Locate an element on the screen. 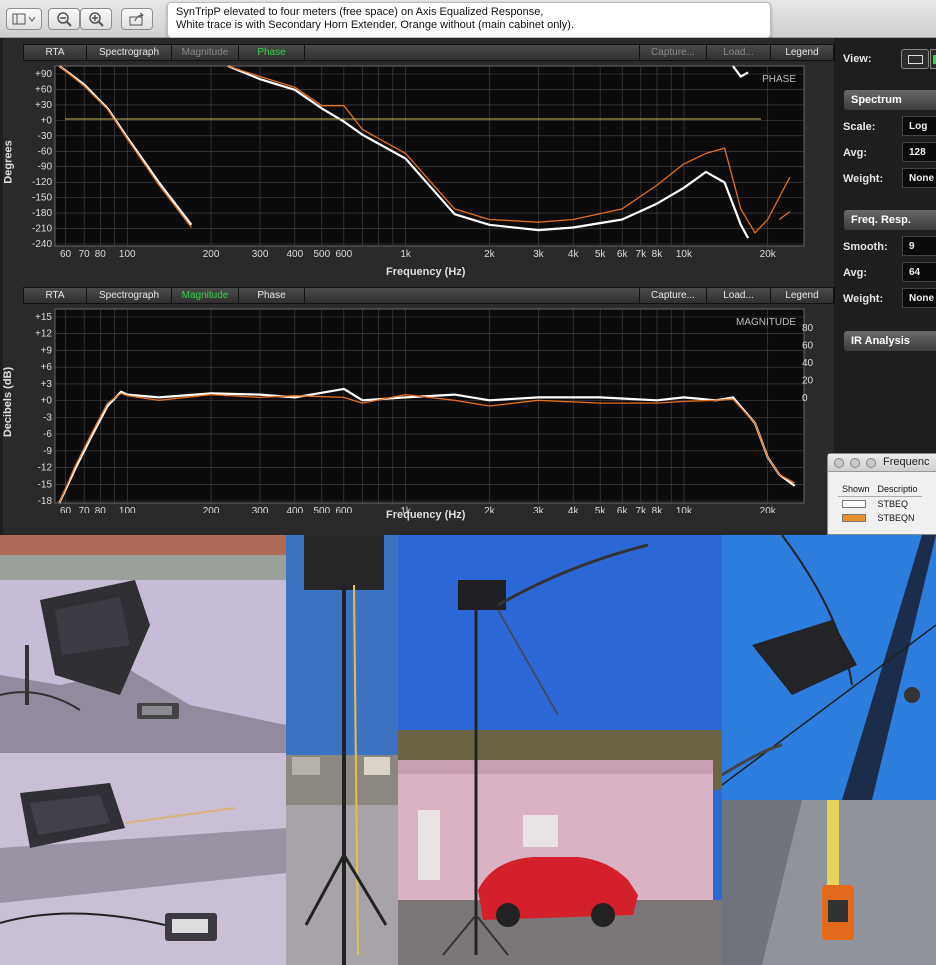  phase-y-tick-label: +0 is located at coordinates (47, 120).